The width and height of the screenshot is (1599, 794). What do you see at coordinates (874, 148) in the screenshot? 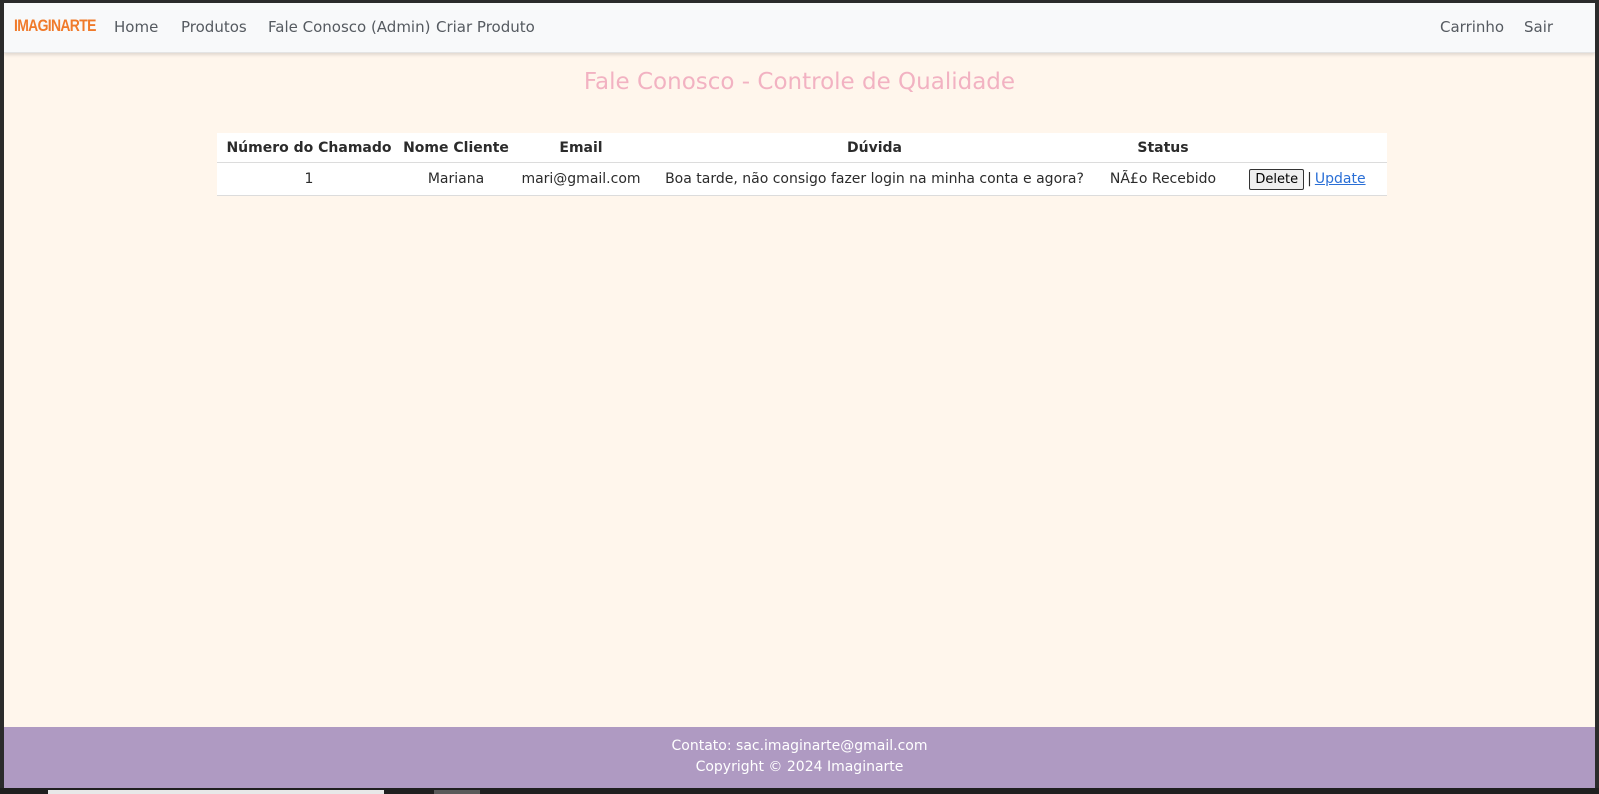
I see `header-duvida: Dúvida` at bounding box center [874, 148].